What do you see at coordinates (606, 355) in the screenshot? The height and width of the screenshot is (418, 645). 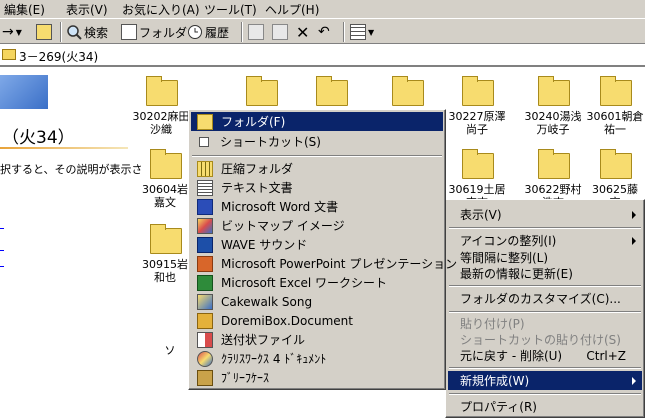 I see `undo-shortcut-label: Ctrl+Z` at bounding box center [606, 355].